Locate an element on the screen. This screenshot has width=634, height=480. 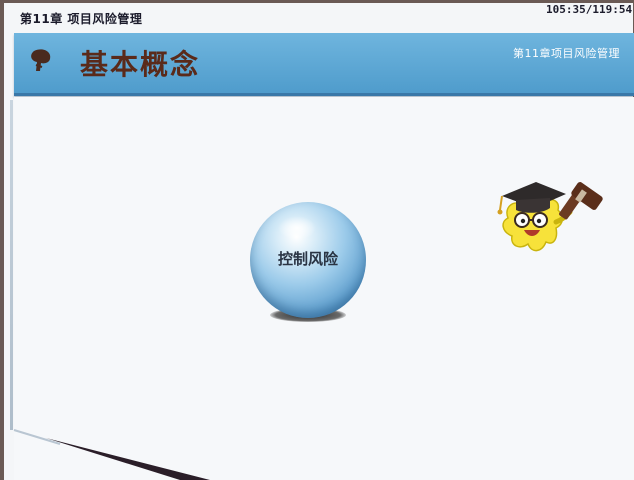
sphere-label: 控制风险 is located at coordinates (307, 259).